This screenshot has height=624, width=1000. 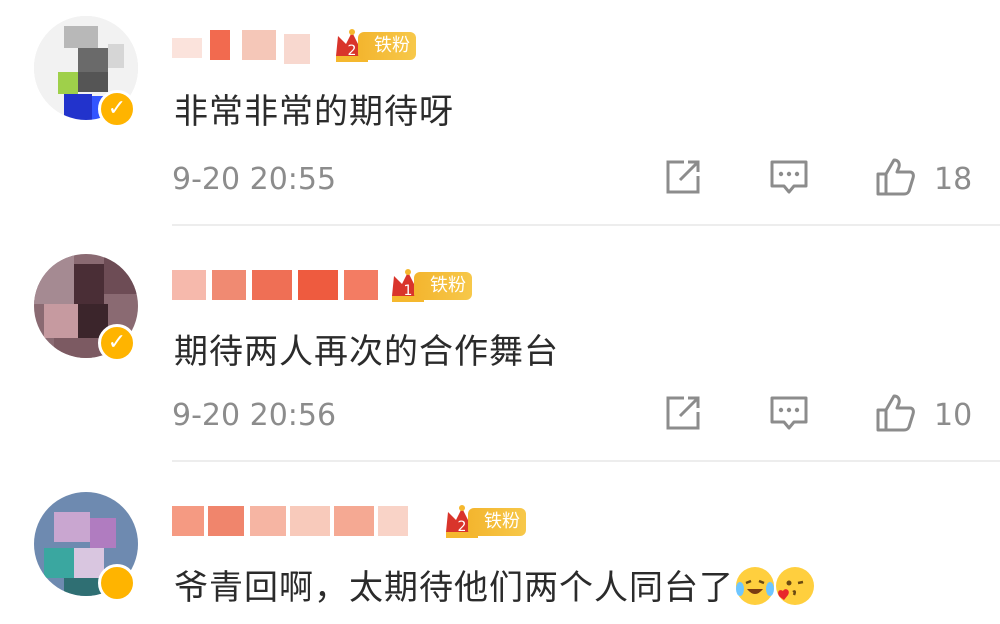 What do you see at coordinates (254, 415) in the screenshot?
I see `comment-time: 9-20 20:56` at bounding box center [254, 415].